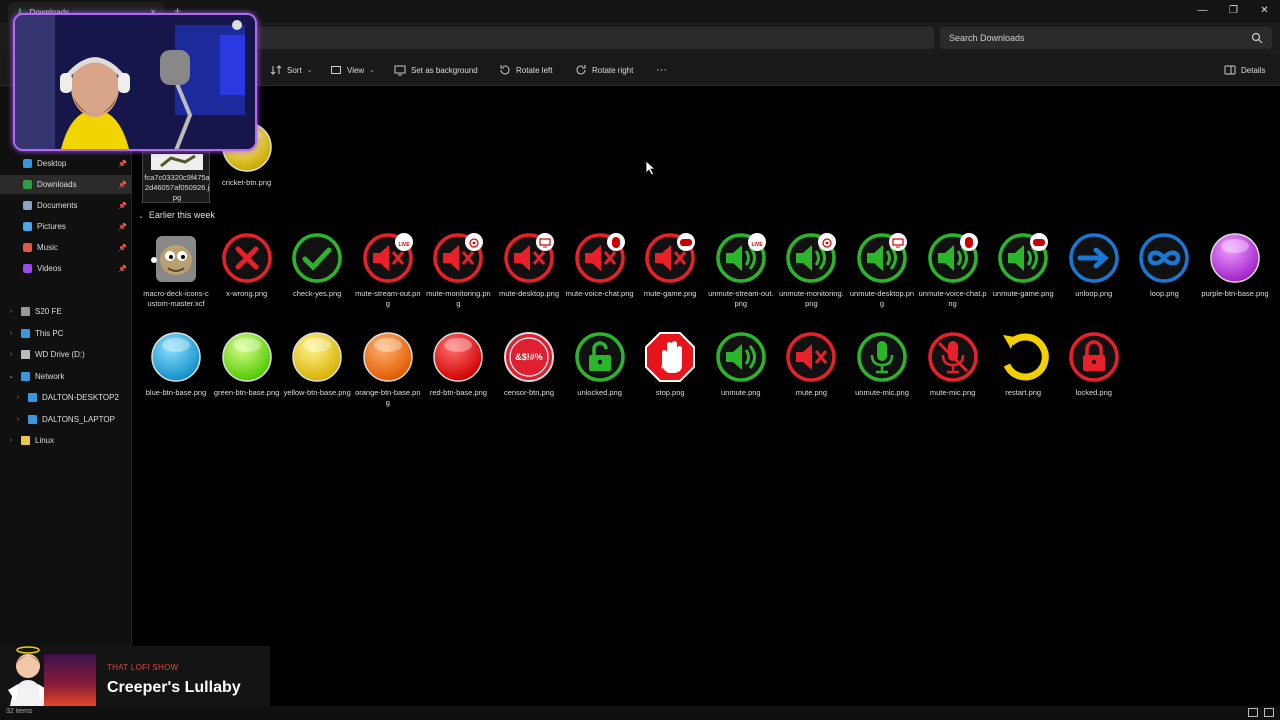  Describe the element at coordinates (1094, 276) in the screenshot. I see `file-item: unloop.png` at that location.